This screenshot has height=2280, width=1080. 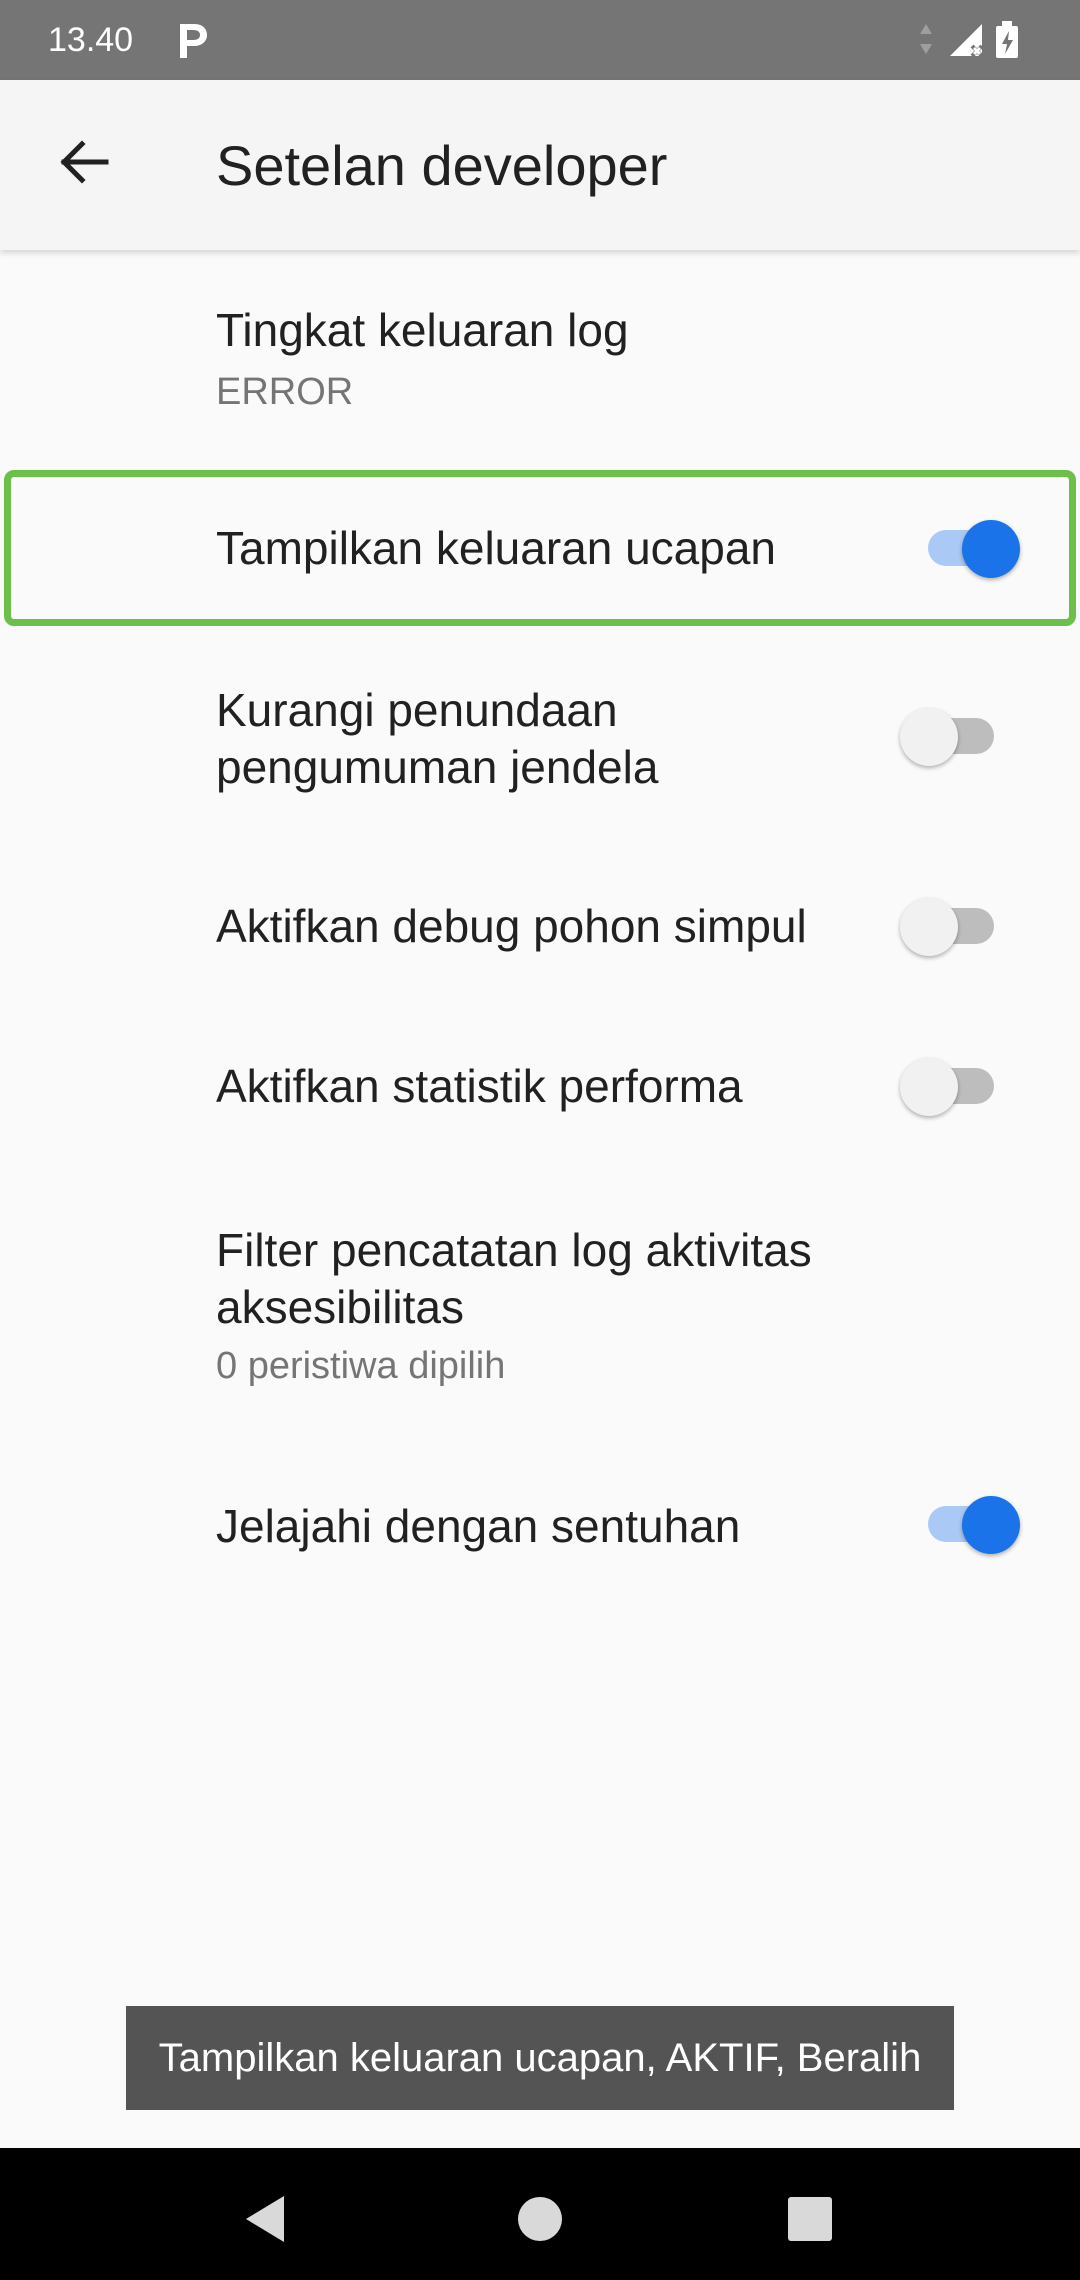 I want to click on setting-title-line-2: aksesibilitas, so click(x=340, y=1307).